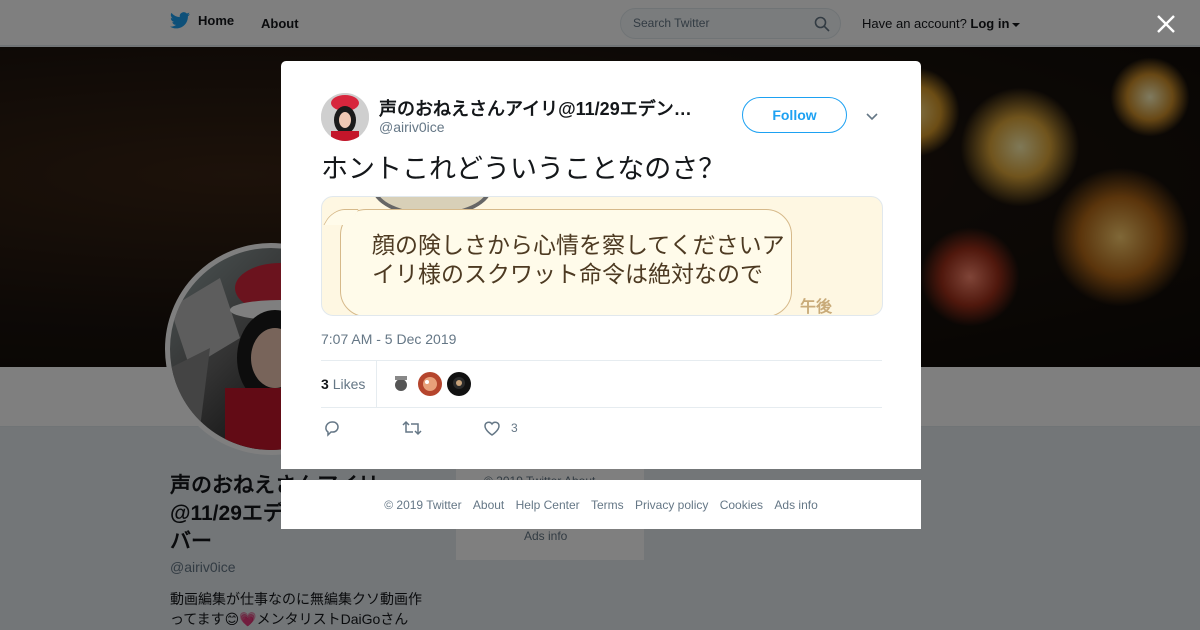 This screenshot has width=1200, height=630. What do you see at coordinates (349, 384) in the screenshot?
I see `likes-label: Likes` at bounding box center [349, 384].